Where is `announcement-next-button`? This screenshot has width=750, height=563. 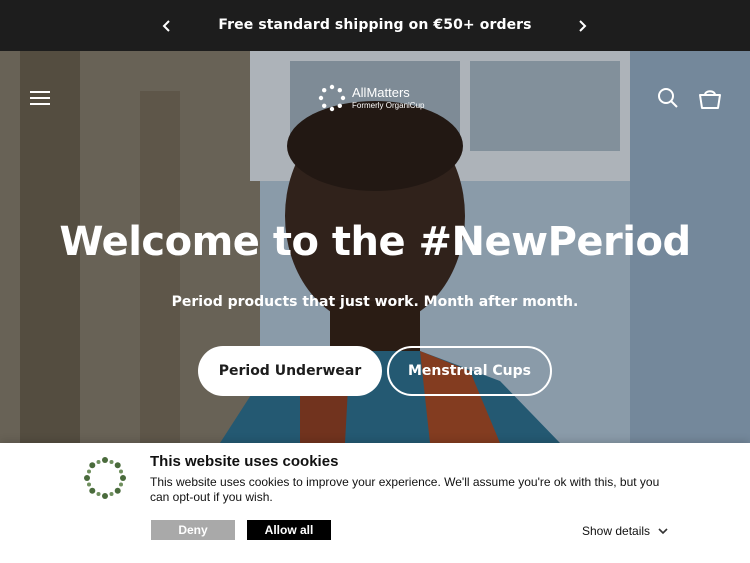 announcement-next-button is located at coordinates (582, 25).